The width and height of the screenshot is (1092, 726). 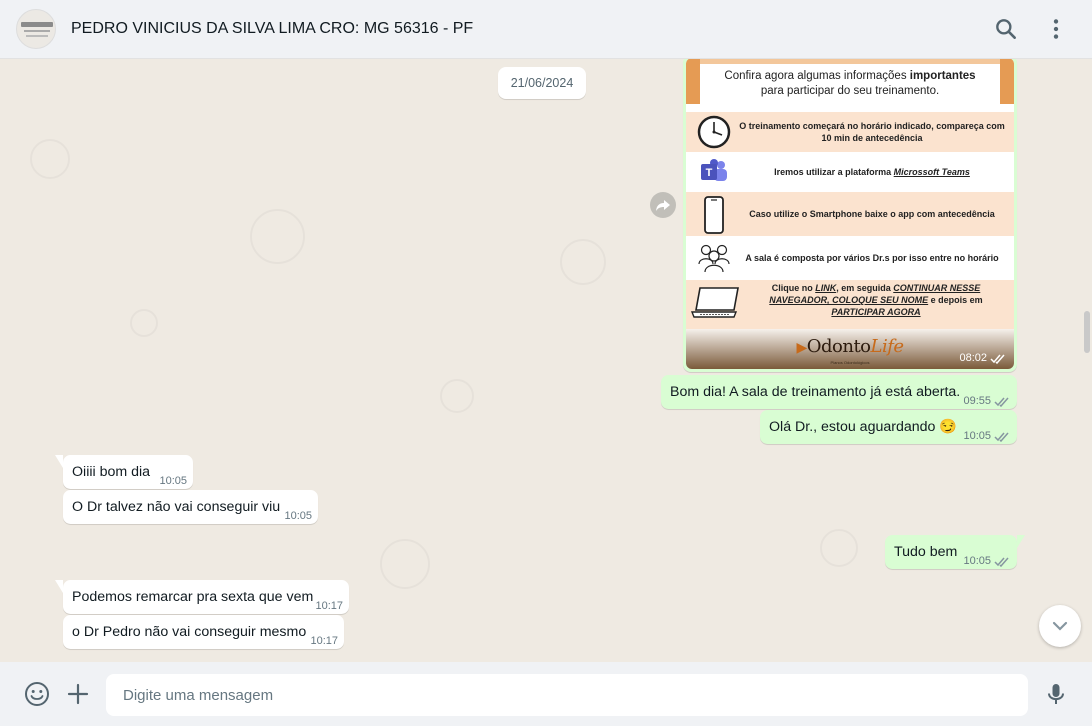 I want to click on kebab-menu-icon, so click(x=1056, y=29).